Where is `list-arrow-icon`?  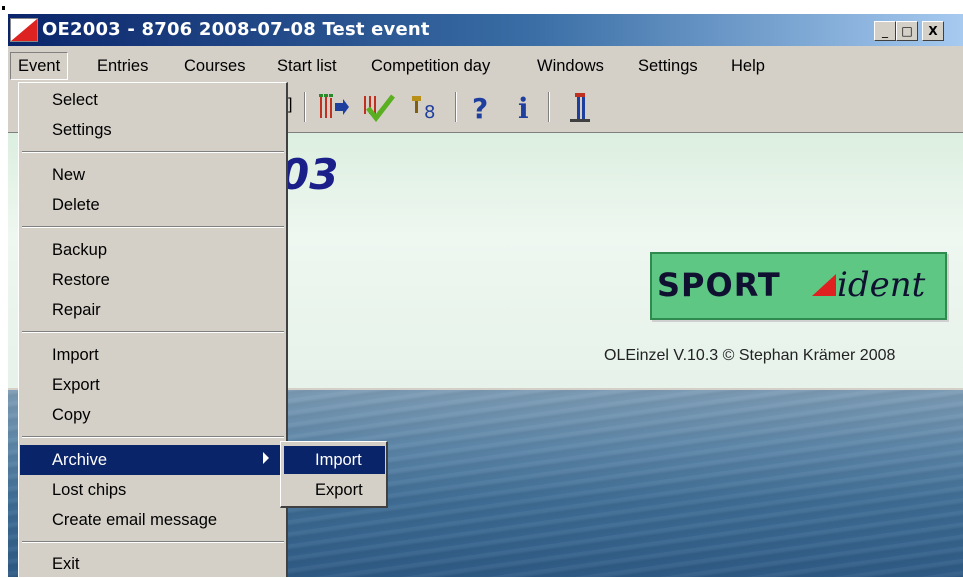 list-arrow-icon is located at coordinates (334, 109).